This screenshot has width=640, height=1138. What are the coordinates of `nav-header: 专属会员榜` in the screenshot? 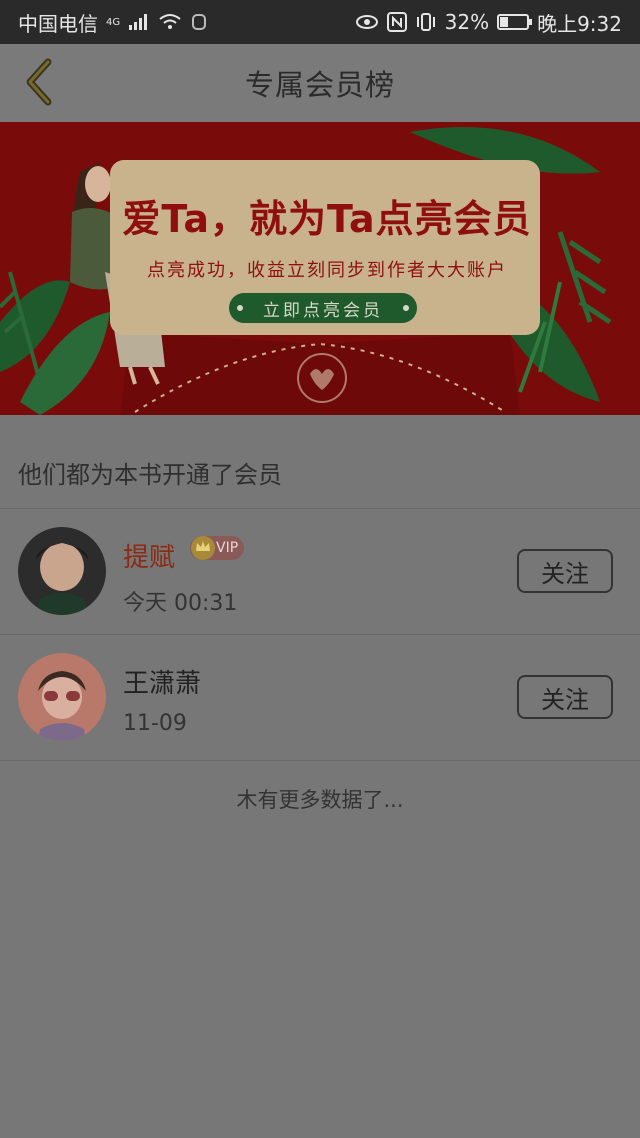 It's located at (320, 83).